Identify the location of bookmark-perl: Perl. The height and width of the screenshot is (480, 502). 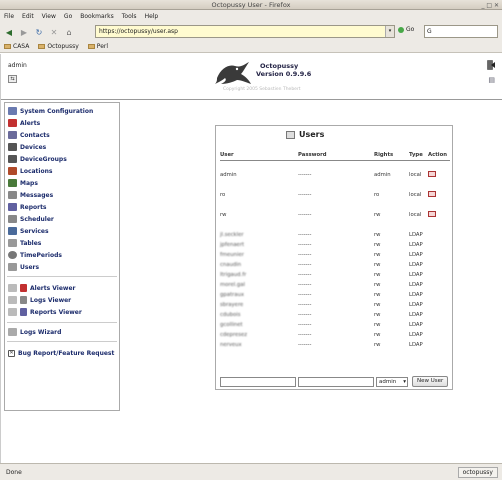
(98, 46).